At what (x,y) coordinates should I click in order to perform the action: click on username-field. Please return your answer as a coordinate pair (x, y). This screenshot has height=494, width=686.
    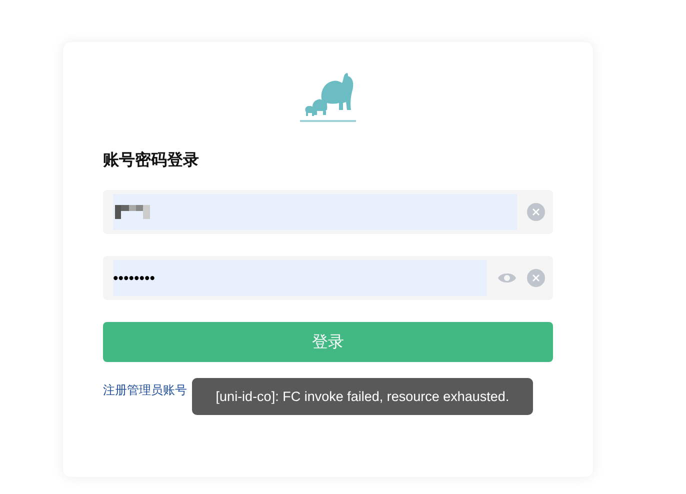
    Looking at the image, I should click on (315, 212).